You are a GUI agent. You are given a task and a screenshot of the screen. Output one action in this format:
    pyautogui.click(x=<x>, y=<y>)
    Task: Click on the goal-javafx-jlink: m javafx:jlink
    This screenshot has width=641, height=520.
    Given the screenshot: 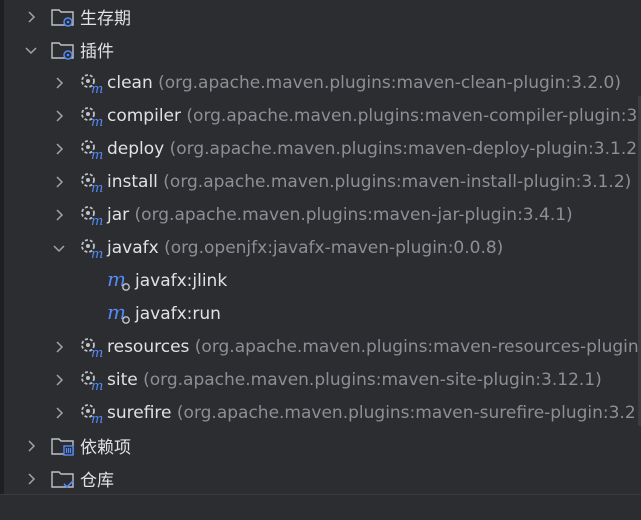 What is the action you would take?
    pyautogui.click(x=320, y=280)
    